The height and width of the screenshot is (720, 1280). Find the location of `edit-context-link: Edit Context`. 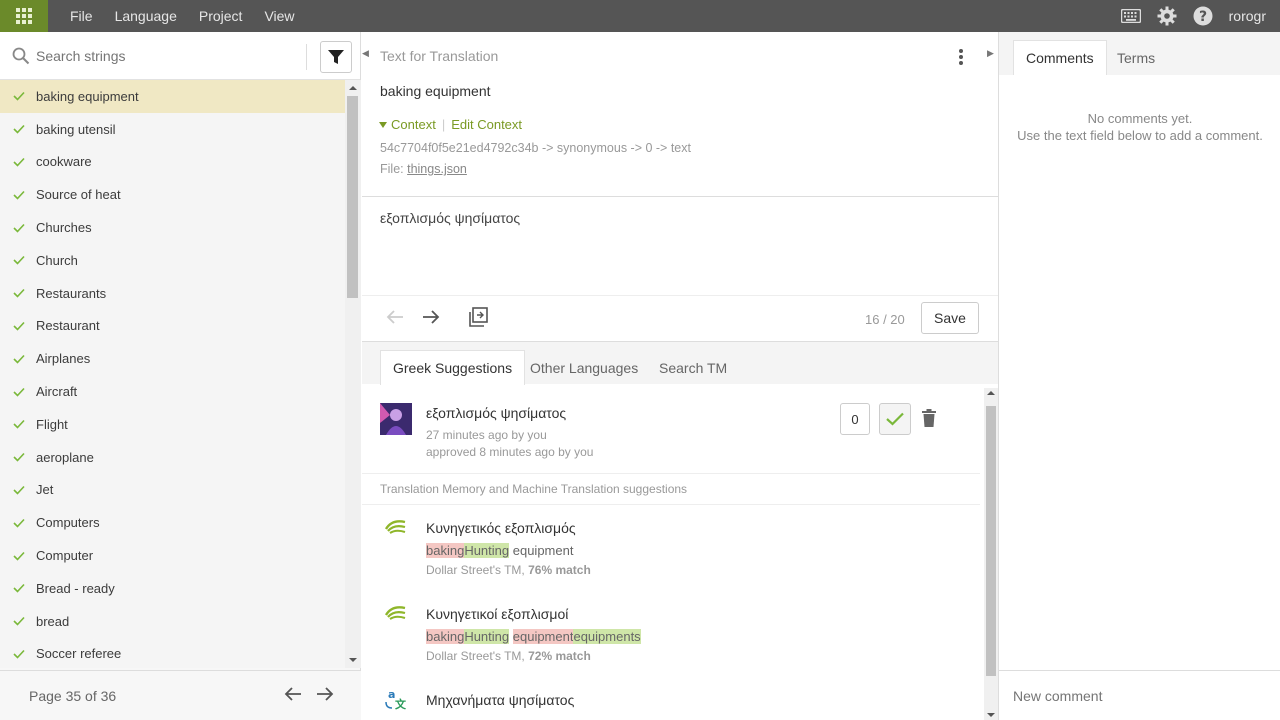

edit-context-link: Edit Context is located at coordinates (486, 124).